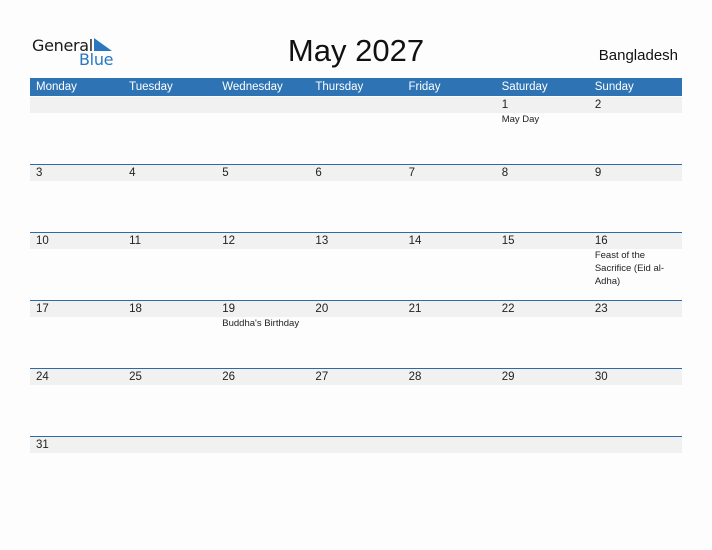 This screenshot has height=550, width=712. What do you see at coordinates (635, 198) in the screenshot?
I see `day-cell: 9` at bounding box center [635, 198].